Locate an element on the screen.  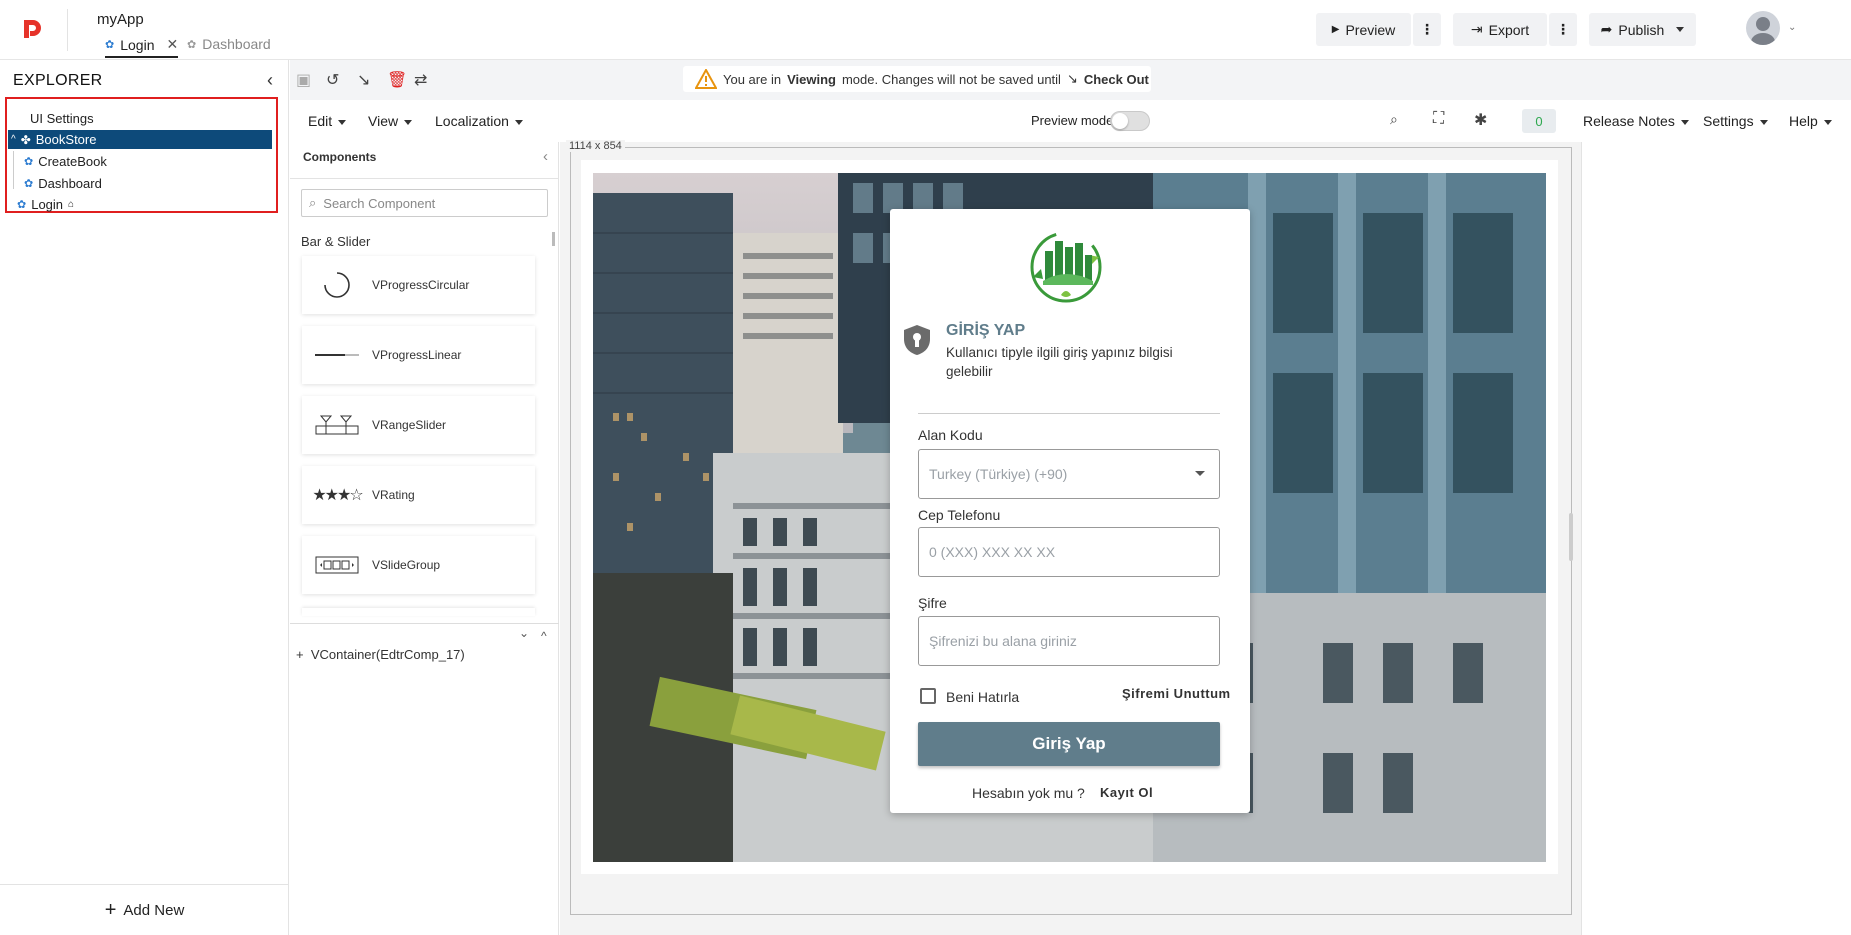
component-label: VRangeSlider is located at coordinates (409, 425).